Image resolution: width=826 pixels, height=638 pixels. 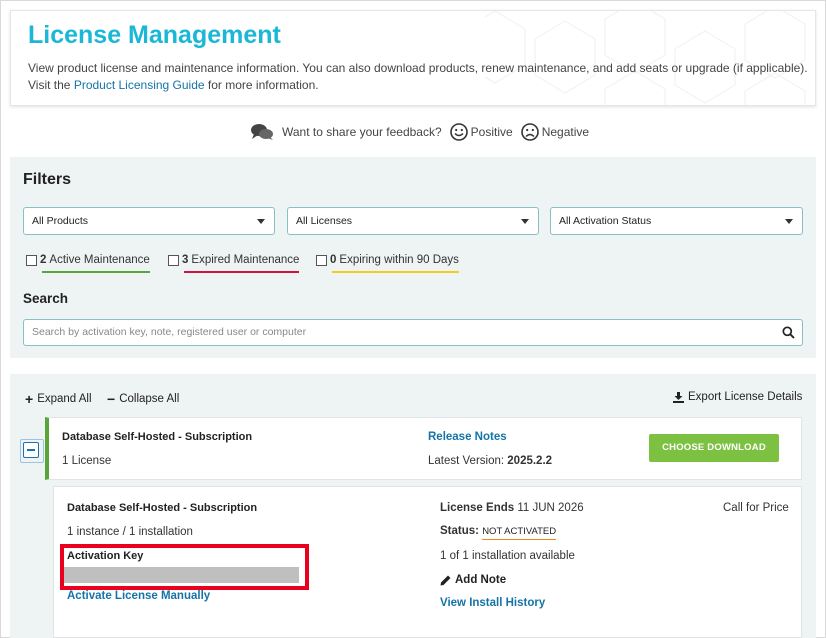 I want to click on release-notes-link: Release Notes, so click(x=467, y=437).